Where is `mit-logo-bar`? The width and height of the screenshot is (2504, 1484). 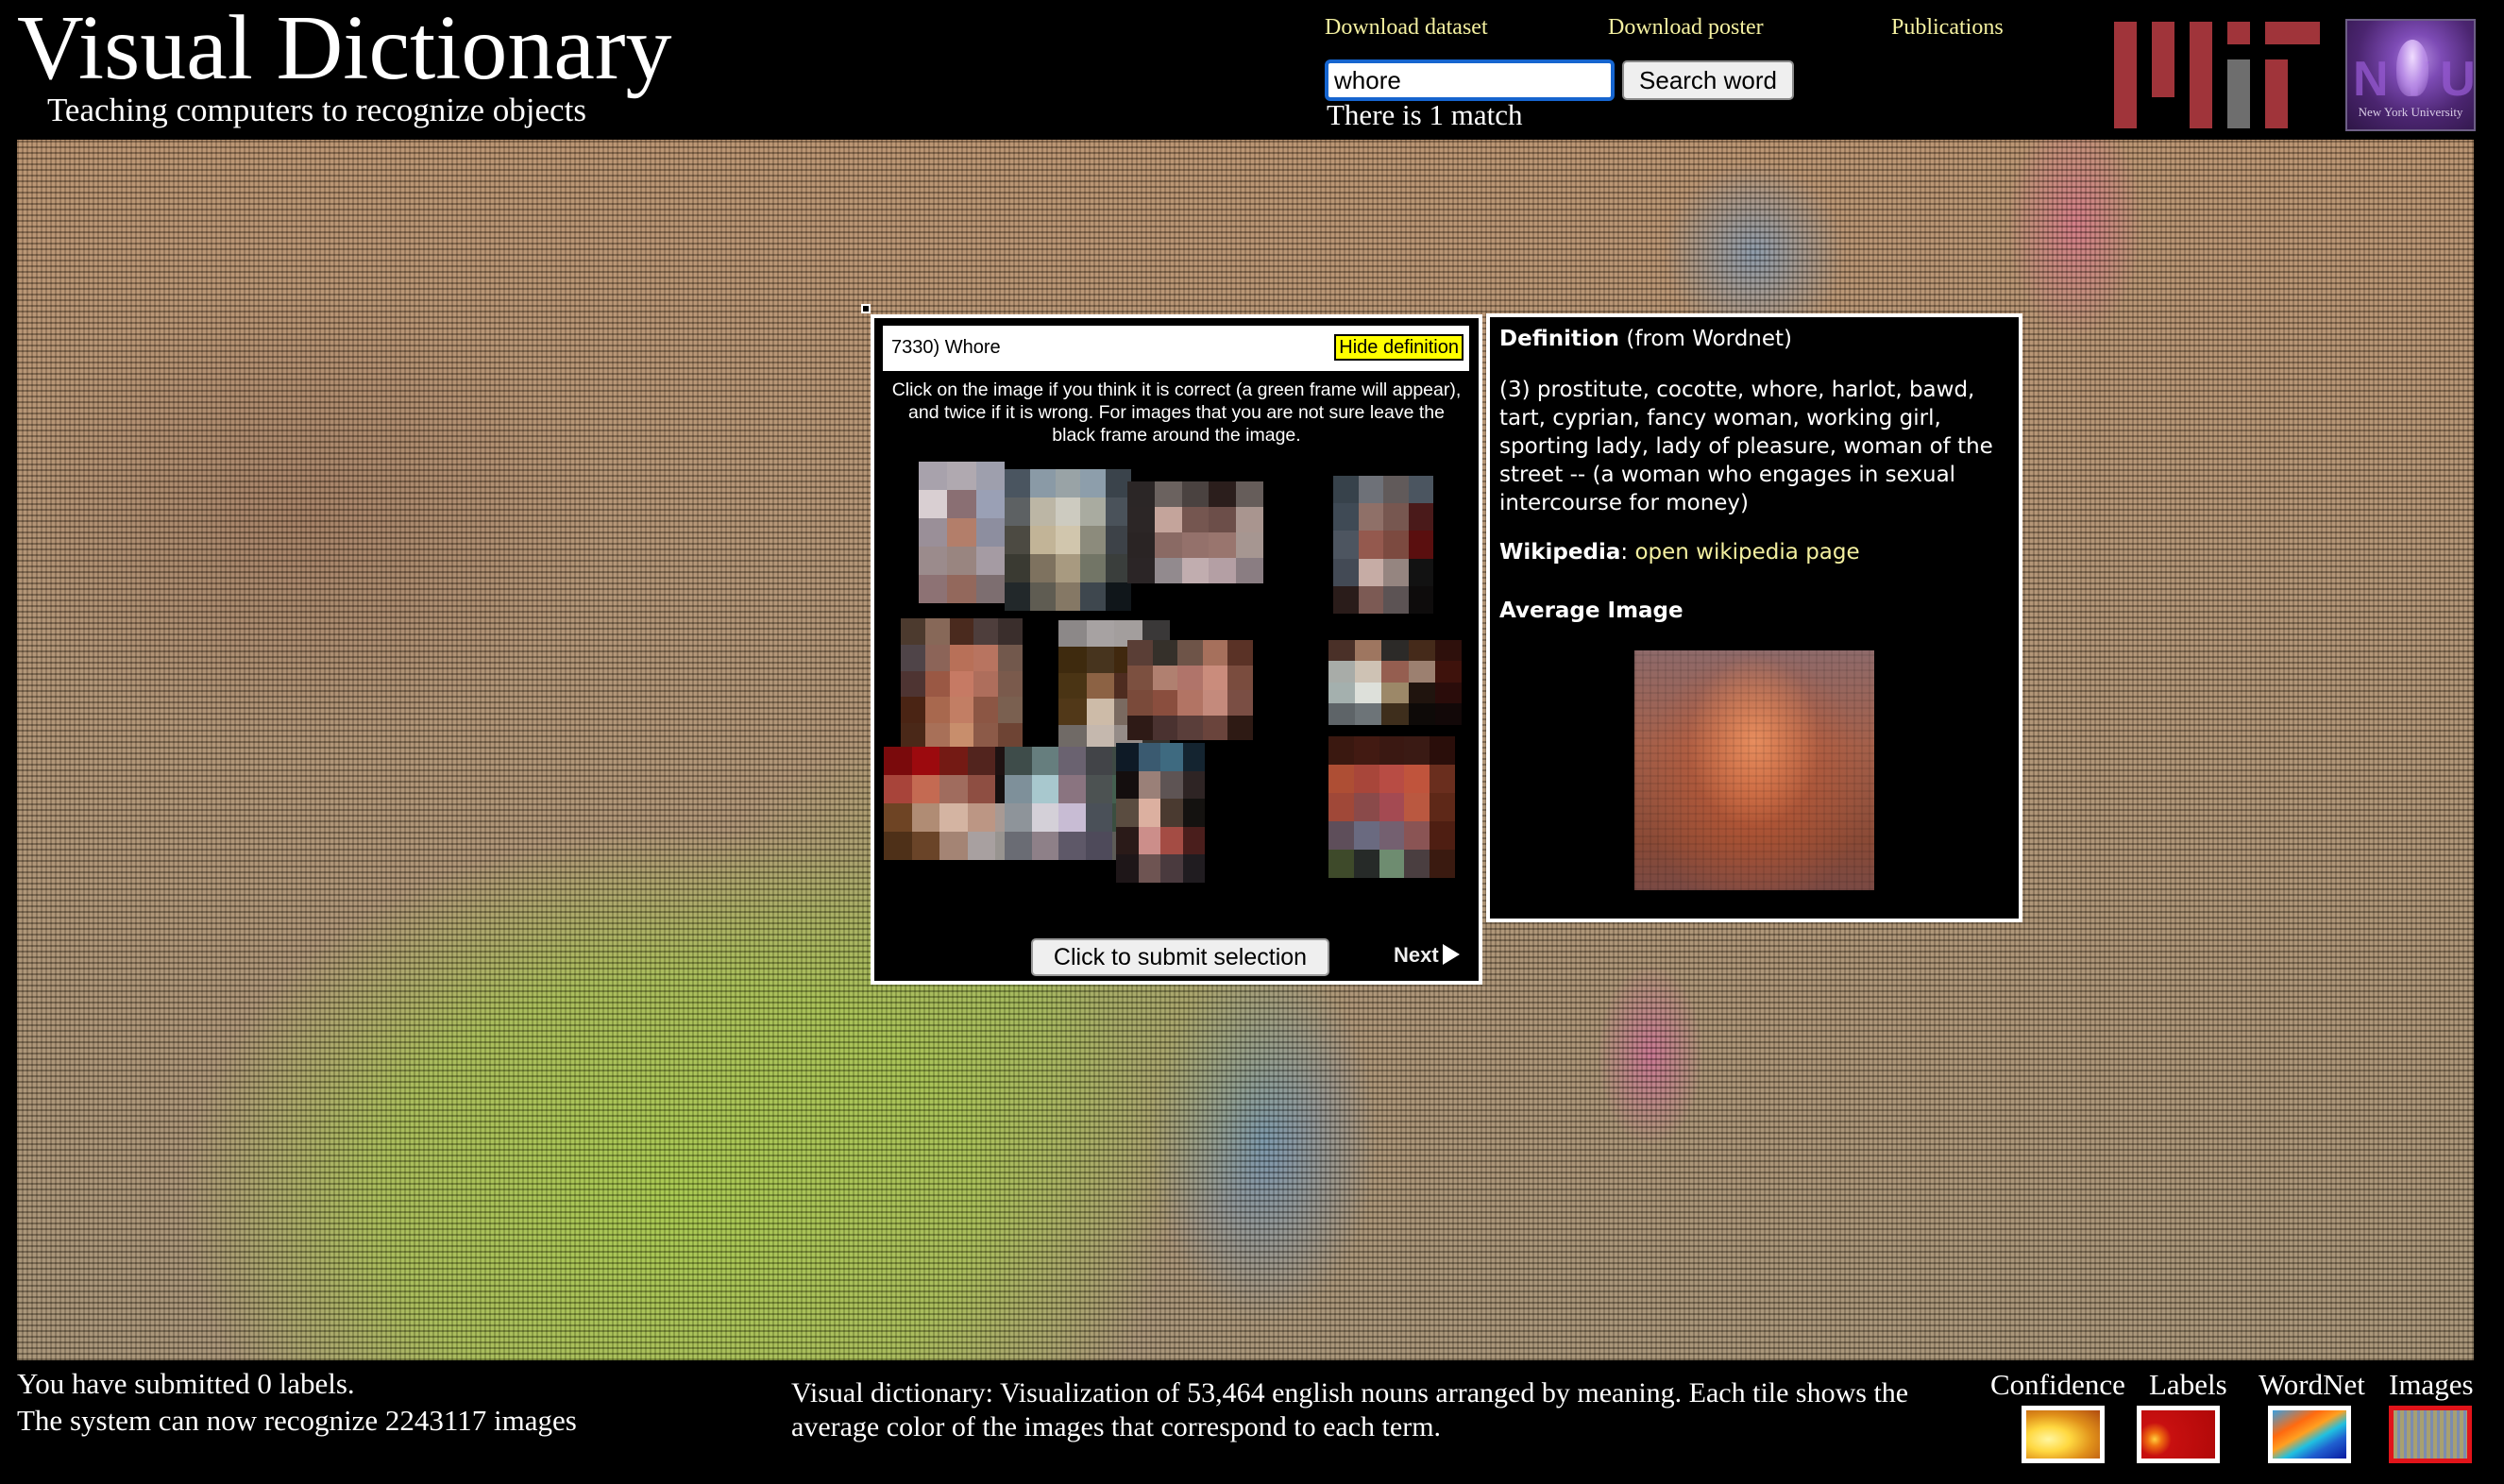
mit-logo-bar is located at coordinates (2201, 75).